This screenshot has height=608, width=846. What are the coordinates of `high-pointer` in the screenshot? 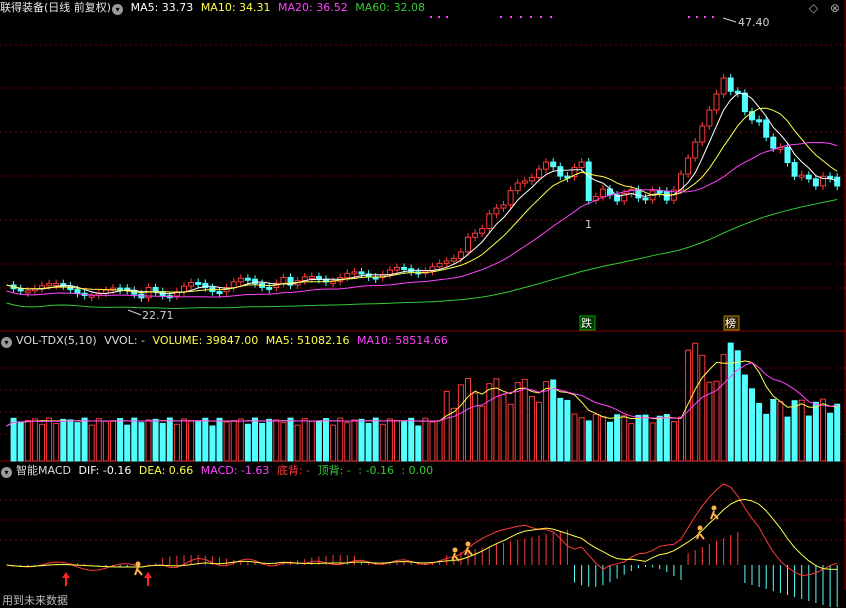 It's located at (729, 20).